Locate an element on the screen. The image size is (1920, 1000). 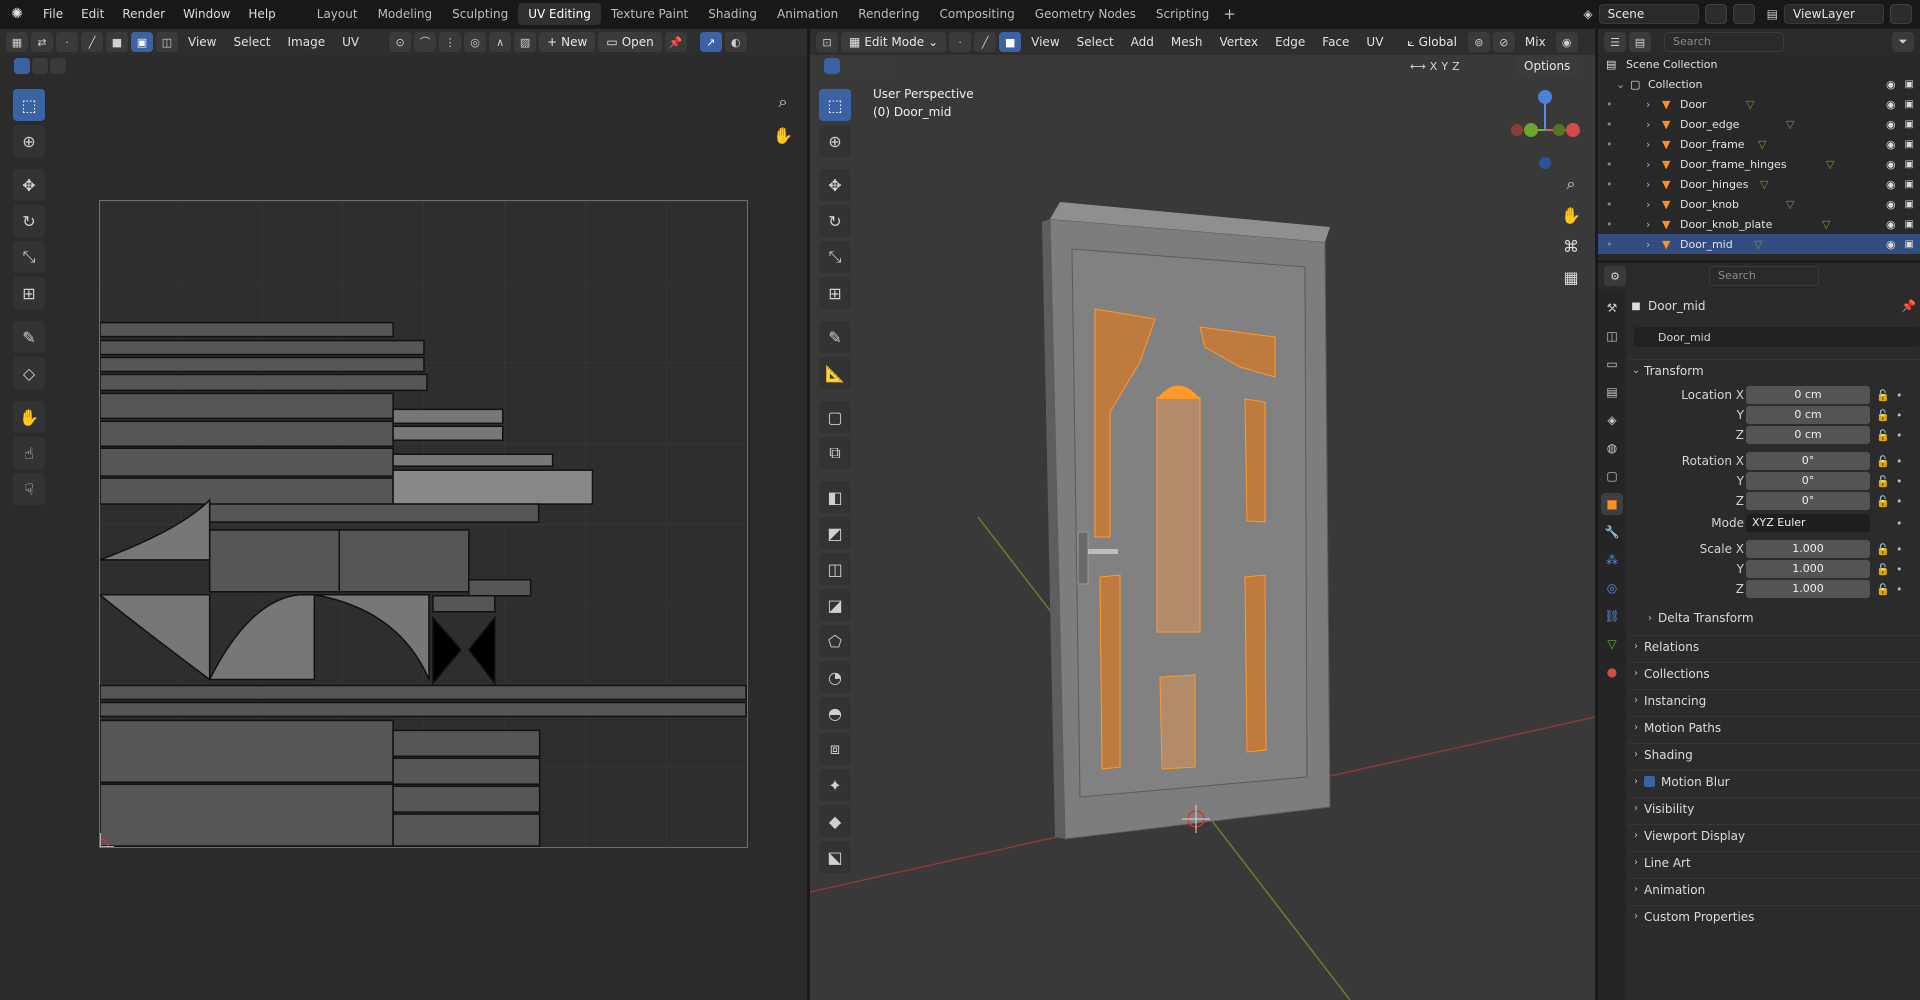
rip-tool-icon: ◇ is located at coordinates (29, 373).